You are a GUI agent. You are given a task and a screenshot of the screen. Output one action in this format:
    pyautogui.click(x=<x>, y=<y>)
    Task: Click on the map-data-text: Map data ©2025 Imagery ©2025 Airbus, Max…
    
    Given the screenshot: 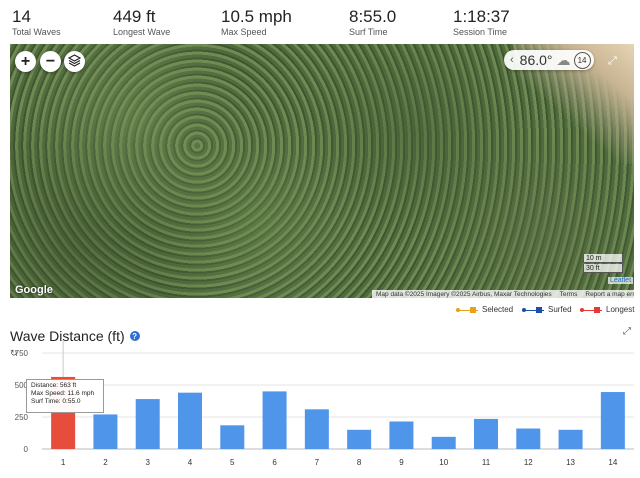 What is the action you would take?
    pyautogui.click(x=464, y=294)
    